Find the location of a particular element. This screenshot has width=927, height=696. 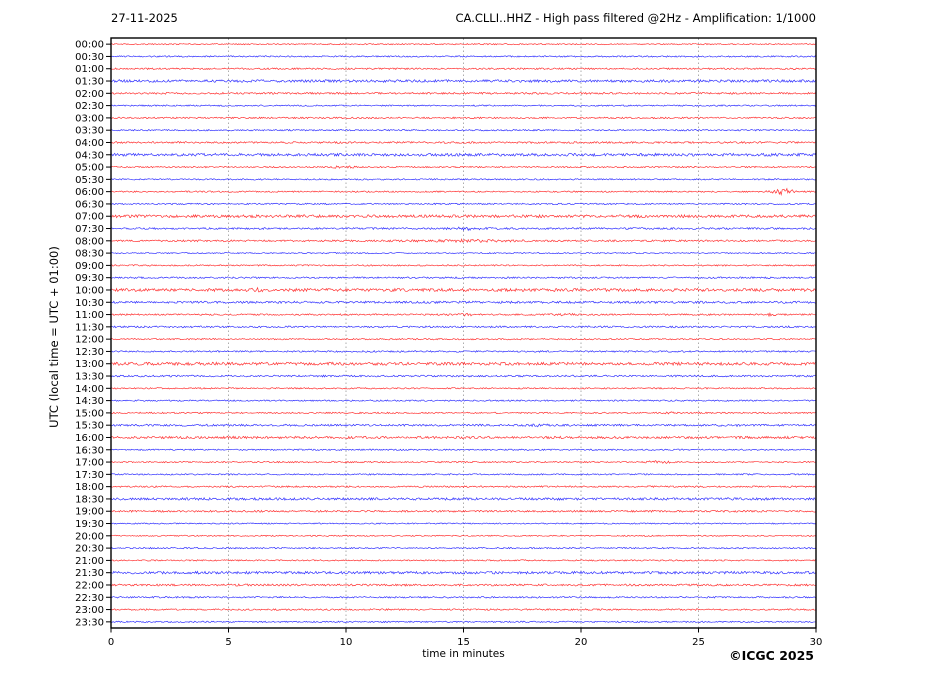

y-tick-label: 17:00 is located at coordinates (89, 463).